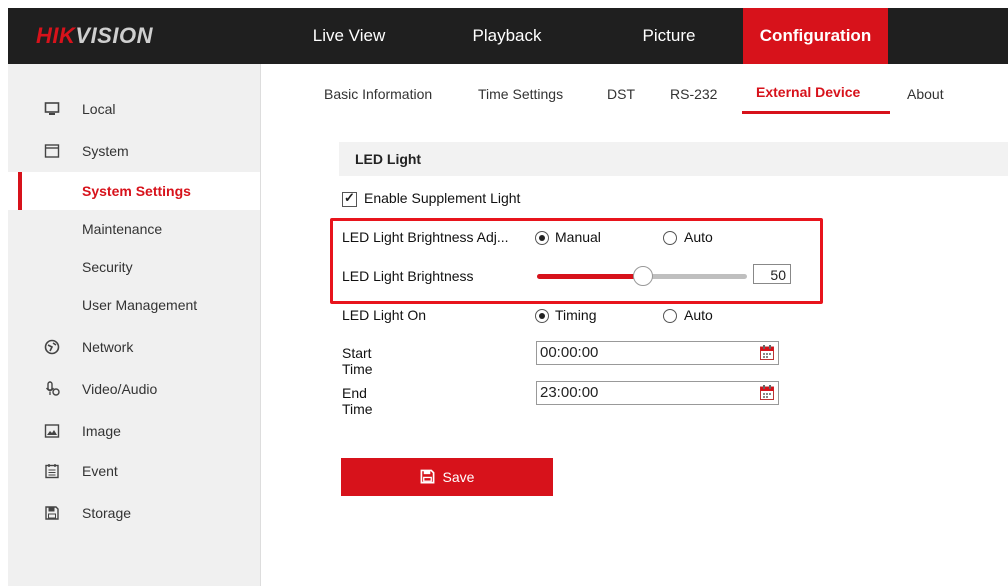  Describe the element at coordinates (569, 392) in the screenshot. I see `end-time-value: 23:00:00` at that location.